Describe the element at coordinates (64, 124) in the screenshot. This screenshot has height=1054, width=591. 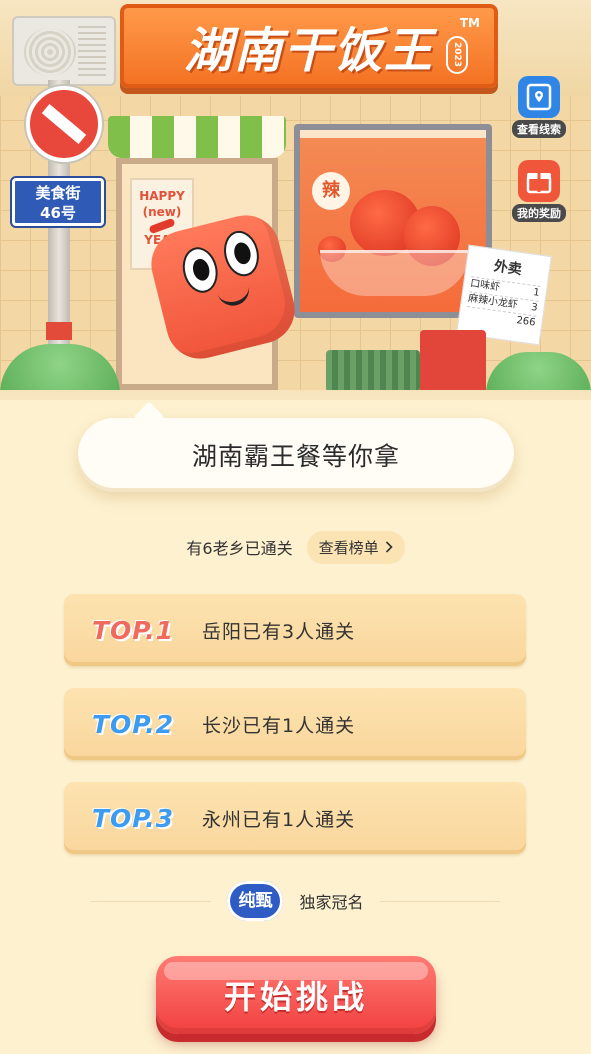
I see `no-entry-sign` at that location.